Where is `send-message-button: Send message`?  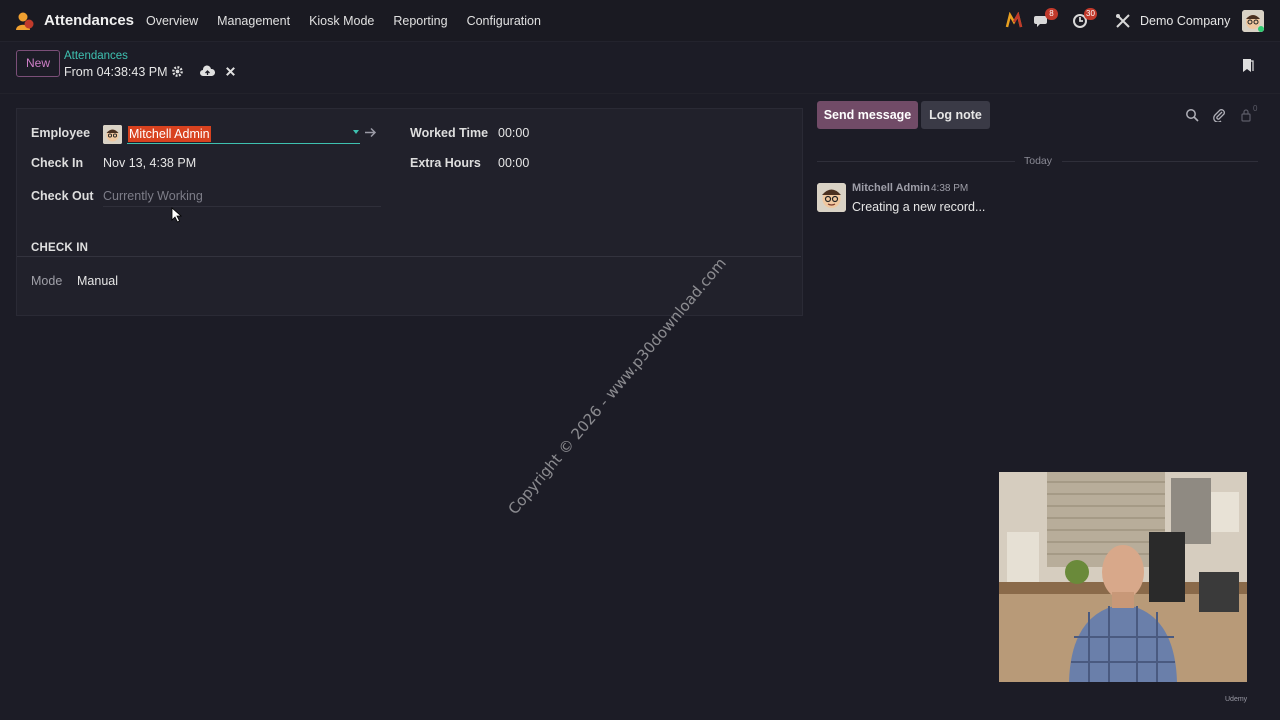 send-message-button: Send message is located at coordinates (867, 115).